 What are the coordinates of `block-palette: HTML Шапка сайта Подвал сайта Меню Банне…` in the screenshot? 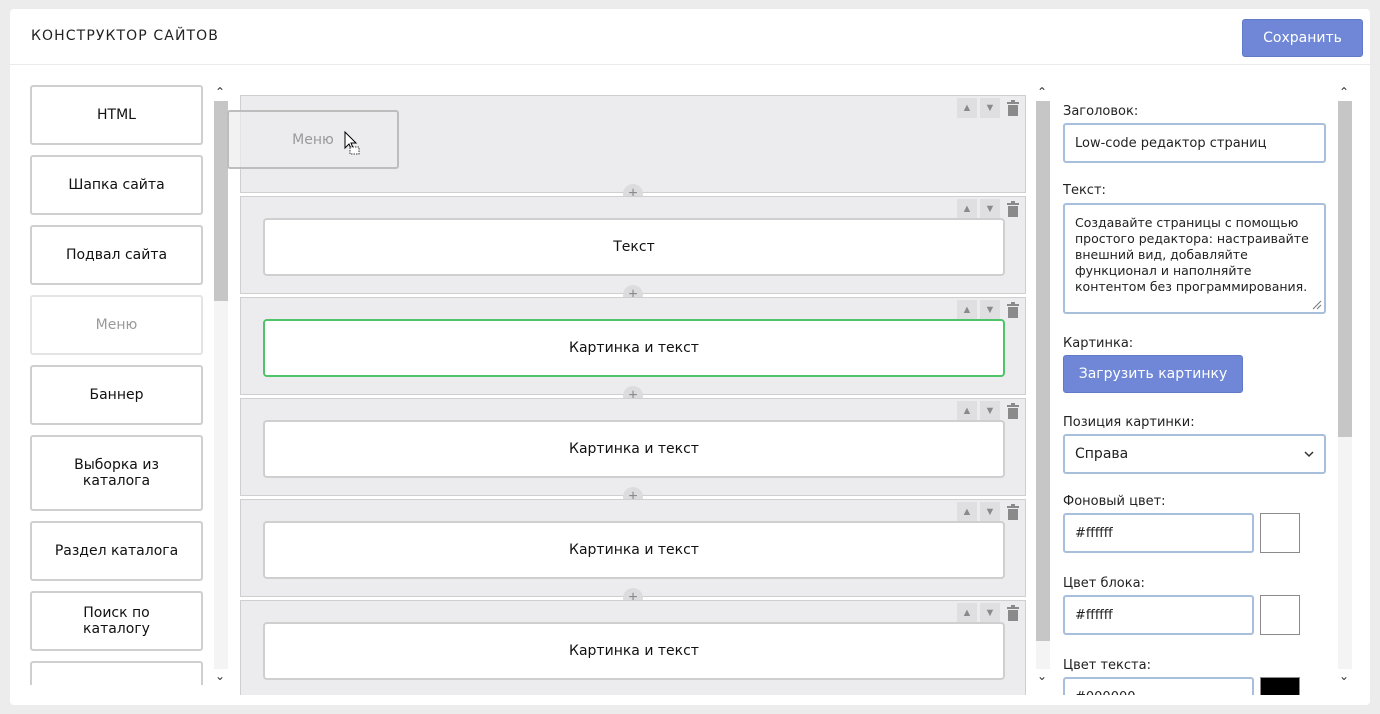 It's located at (117, 385).